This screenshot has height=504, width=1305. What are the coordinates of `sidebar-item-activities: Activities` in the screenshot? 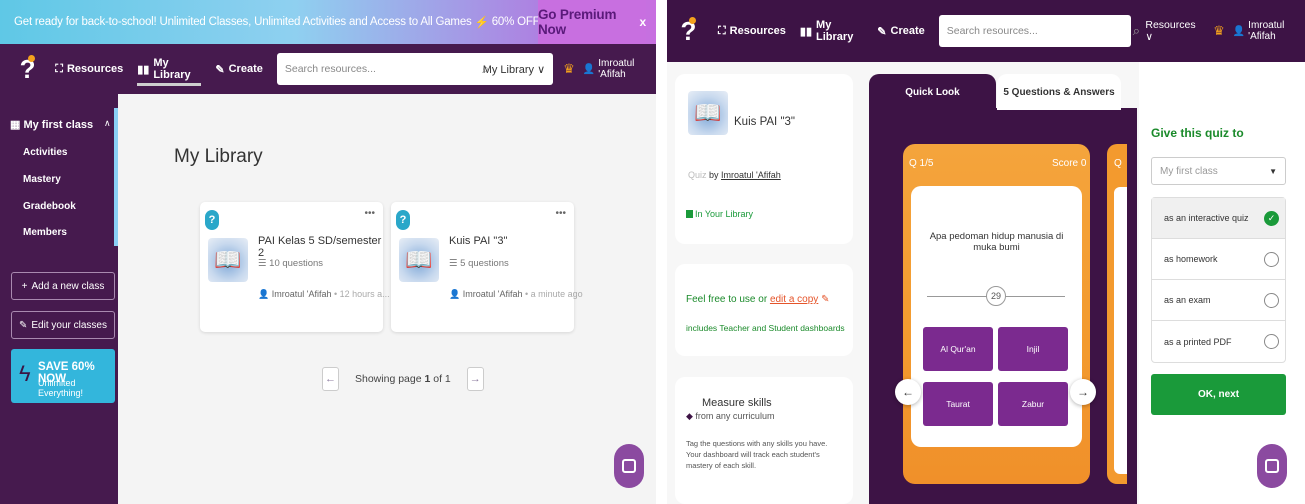 It's located at (45, 152).